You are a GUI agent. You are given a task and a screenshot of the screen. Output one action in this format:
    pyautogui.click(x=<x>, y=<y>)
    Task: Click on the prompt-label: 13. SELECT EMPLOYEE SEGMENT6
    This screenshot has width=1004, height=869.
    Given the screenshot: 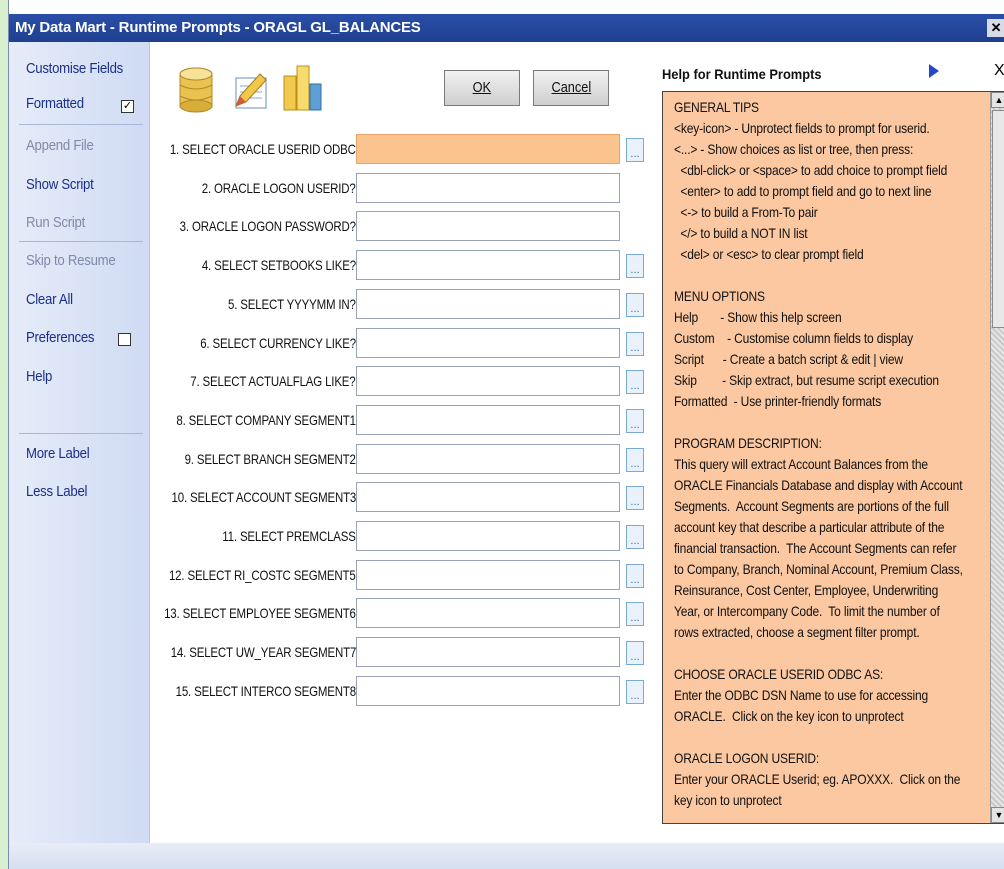 What is the action you would take?
    pyautogui.click(x=260, y=613)
    